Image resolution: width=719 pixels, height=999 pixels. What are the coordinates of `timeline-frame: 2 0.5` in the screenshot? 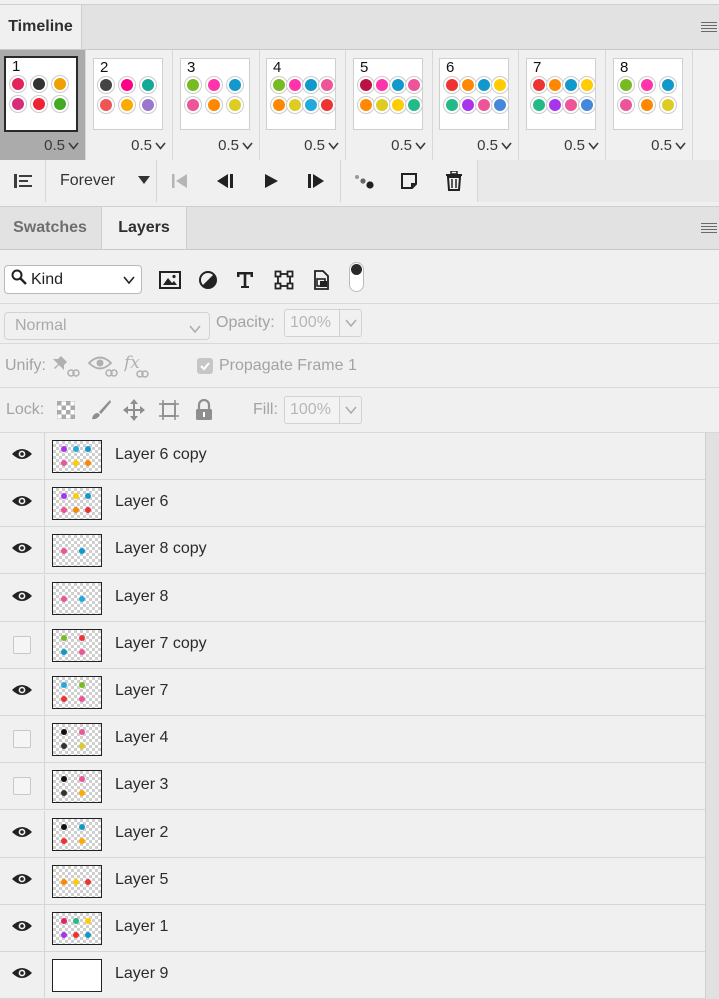 It's located at (130, 105).